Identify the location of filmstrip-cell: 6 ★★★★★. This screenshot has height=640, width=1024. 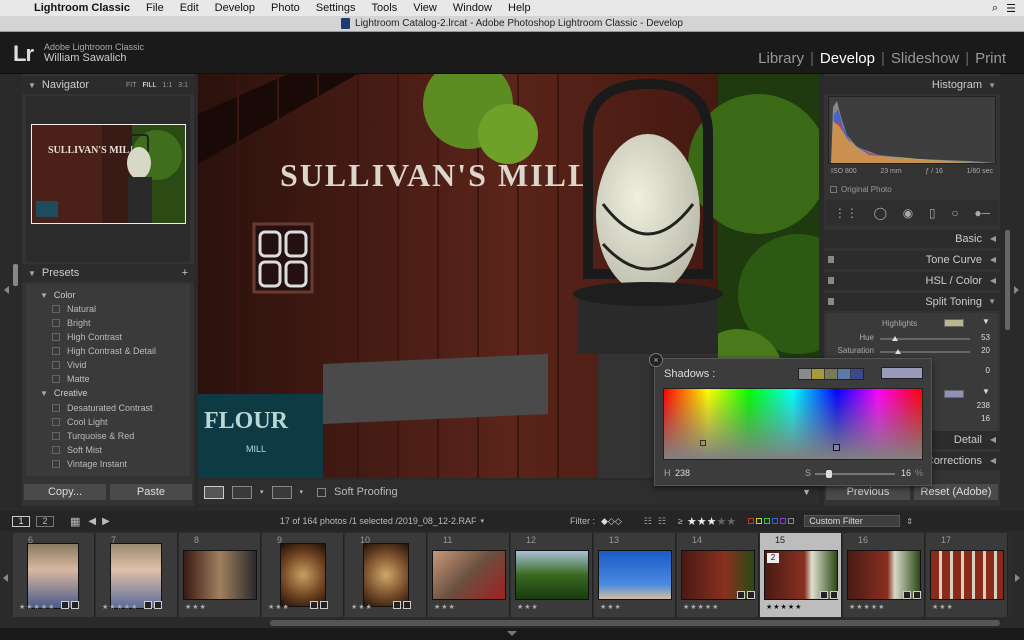
(54, 575).